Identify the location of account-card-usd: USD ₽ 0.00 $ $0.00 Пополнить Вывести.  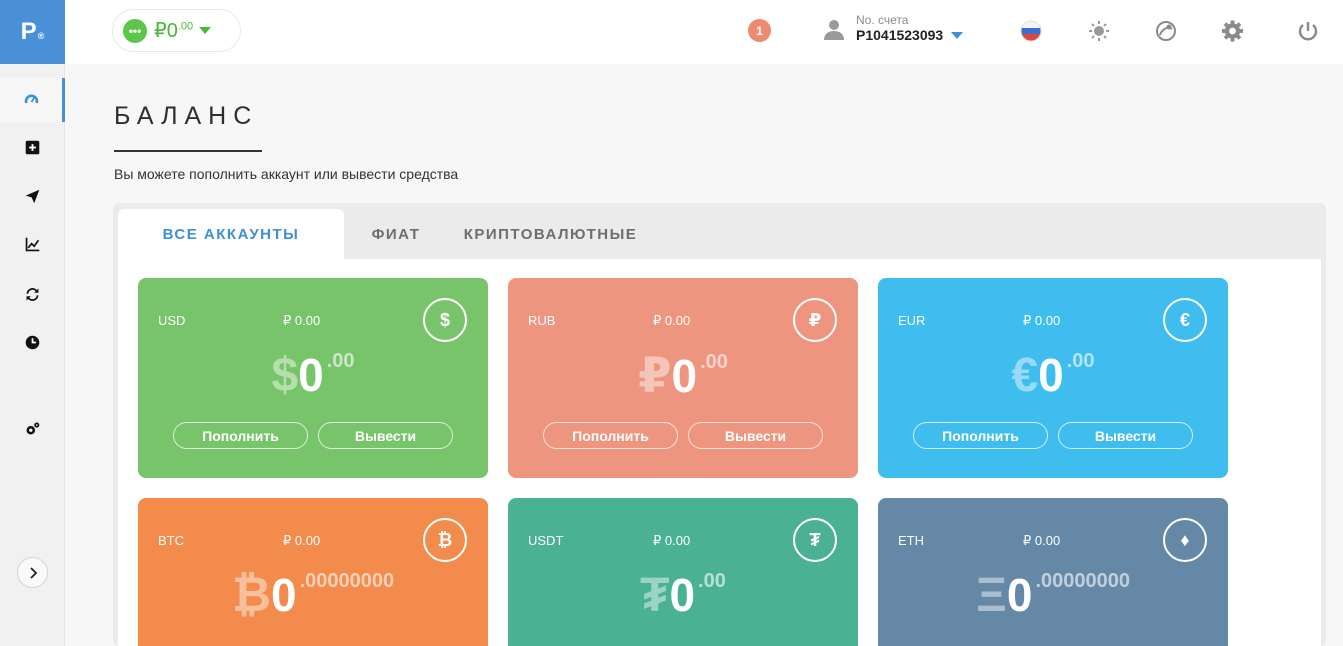
(313, 378).